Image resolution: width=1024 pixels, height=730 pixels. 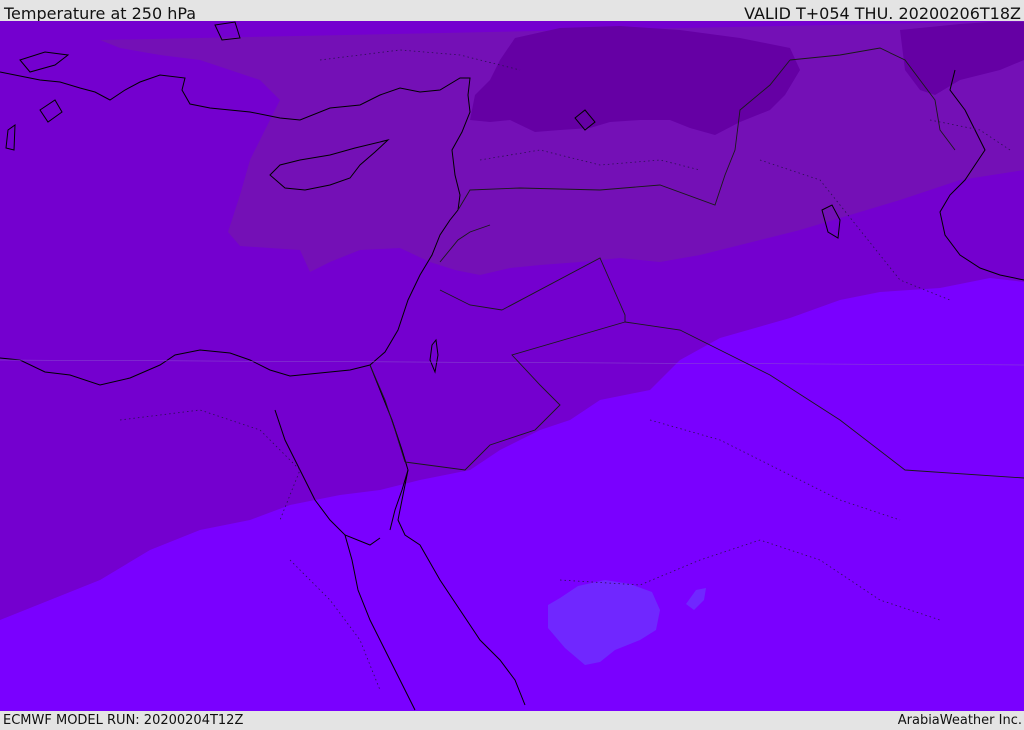 I want to click on model-run-label: ECMWF MODEL RUN: 20200204T12Z, so click(x=123, y=720).